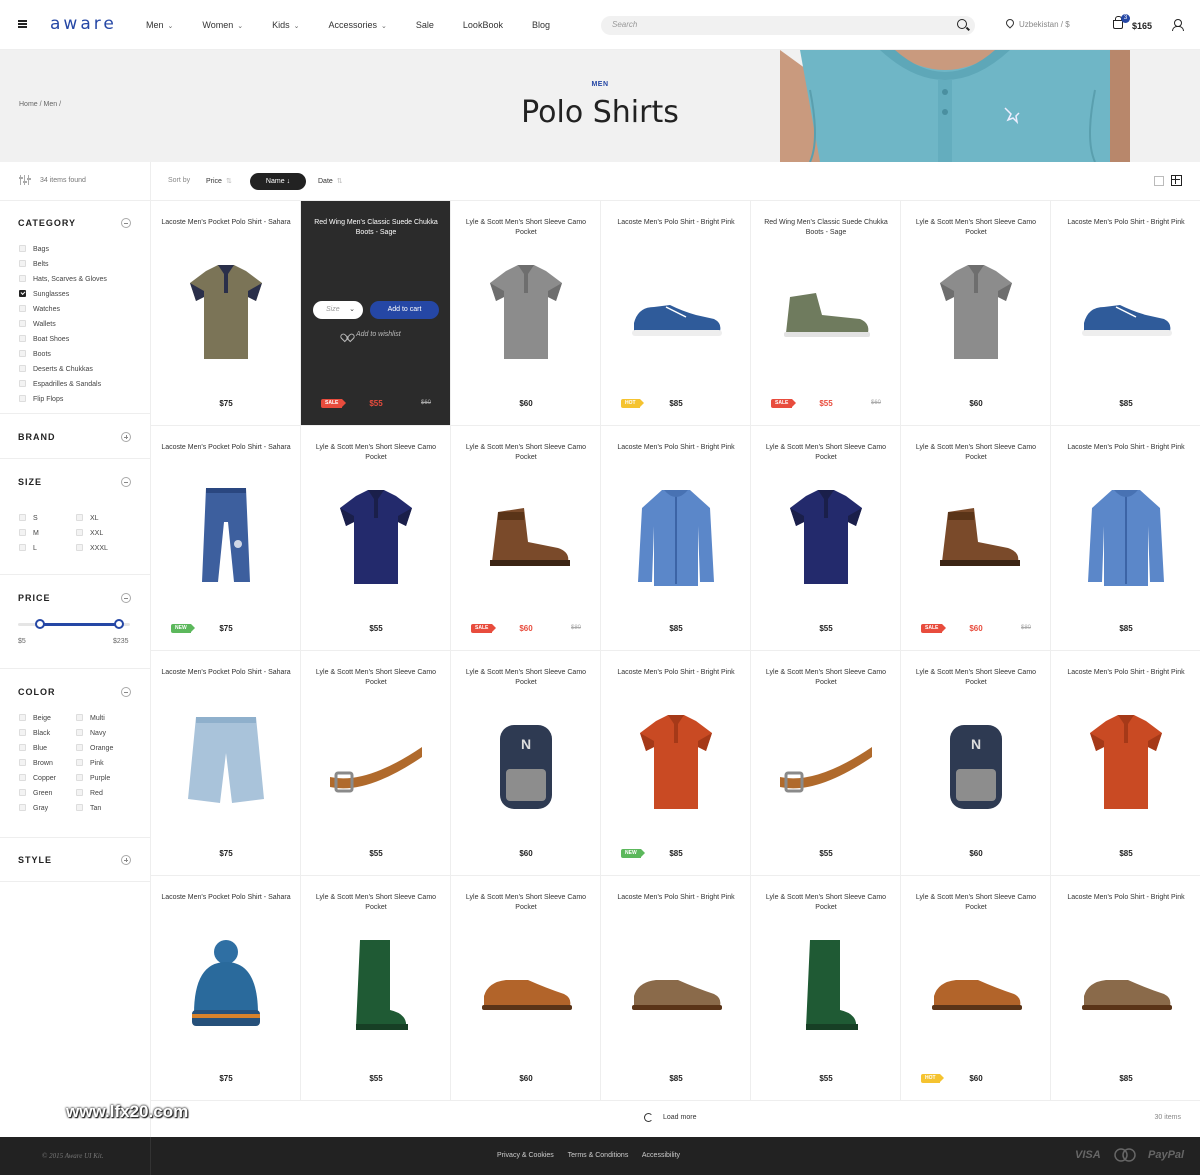 The height and width of the screenshot is (1175, 1200). I want to click on nav-item-kids: Kids ⌄, so click(285, 25).